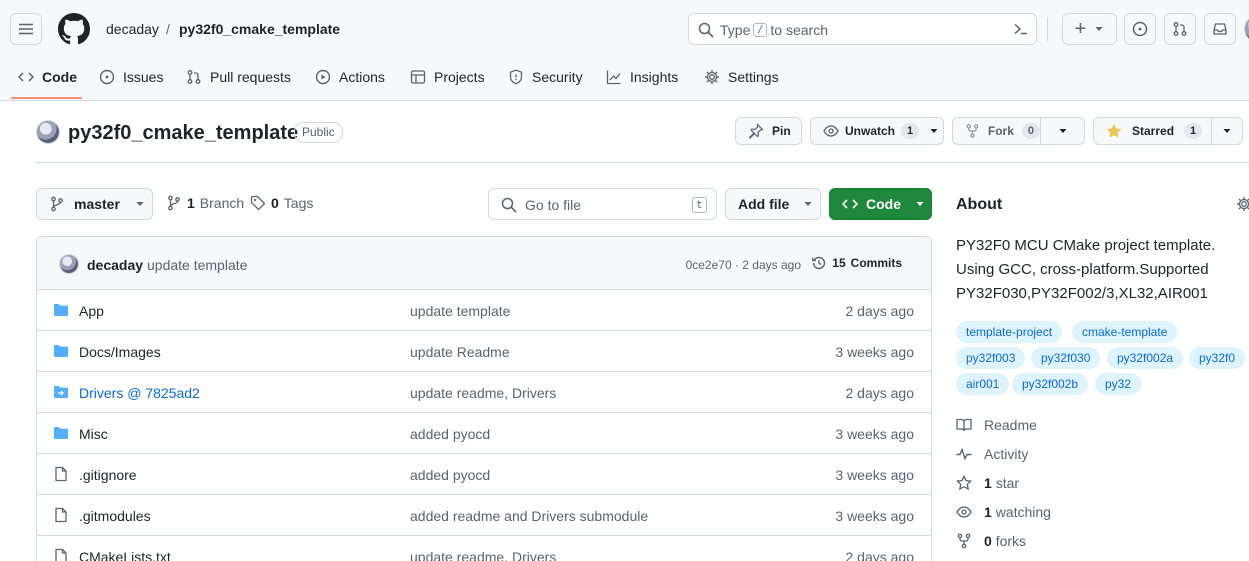  I want to click on tab-insights-label: Insights, so click(654, 77).